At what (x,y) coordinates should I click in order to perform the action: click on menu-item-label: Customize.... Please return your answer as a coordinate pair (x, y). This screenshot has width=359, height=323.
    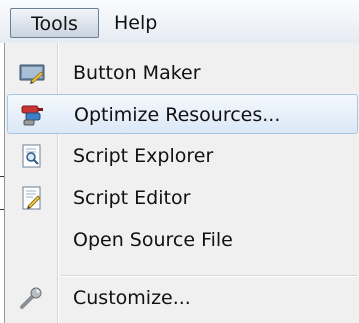
    Looking at the image, I should click on (132, 298).